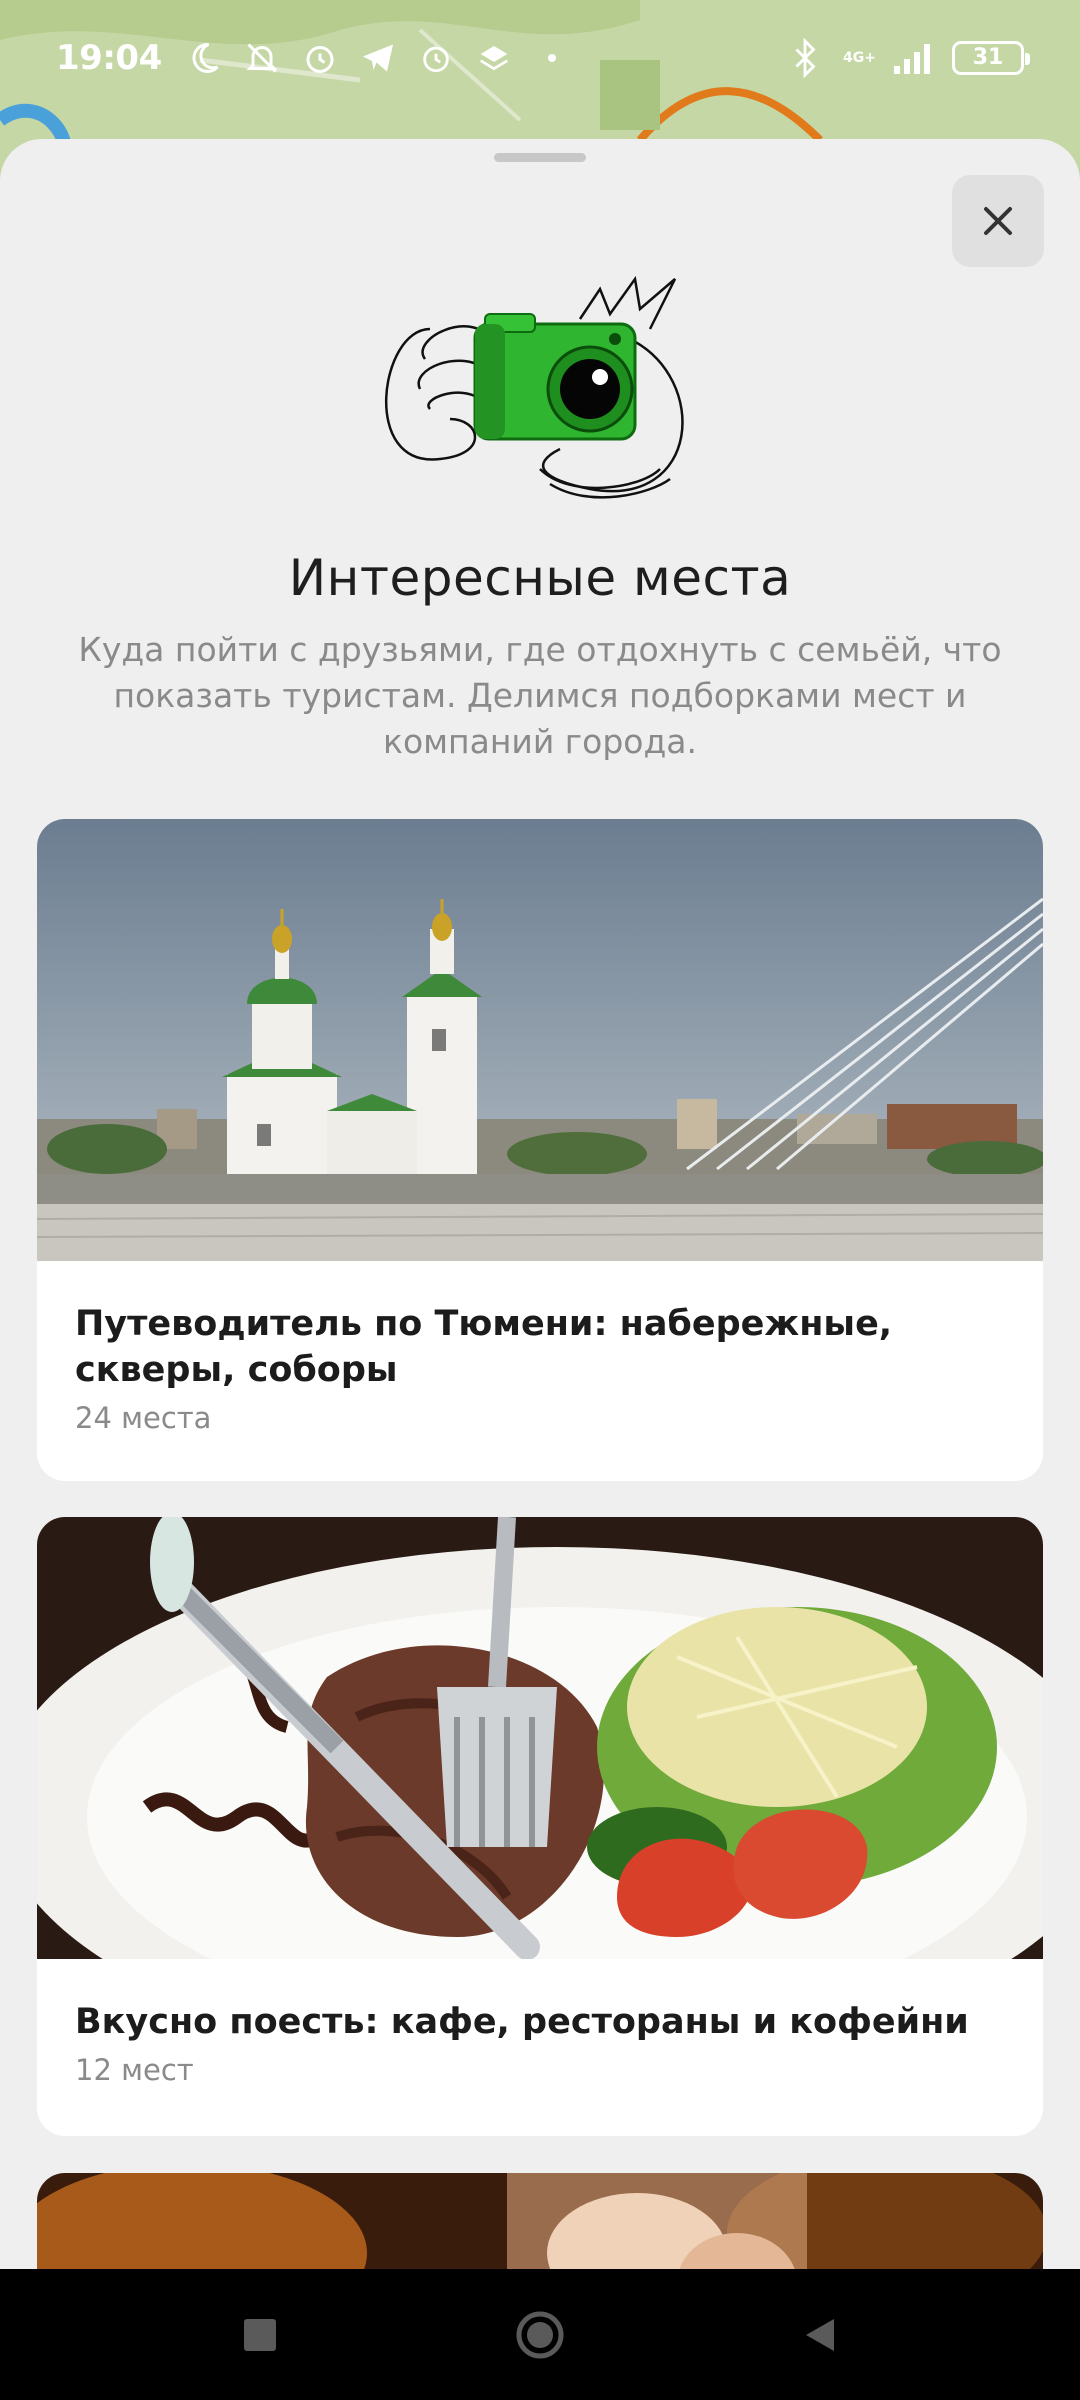  I want to click on status-bar: 19:04 4G+ 31, so click(540, 57).